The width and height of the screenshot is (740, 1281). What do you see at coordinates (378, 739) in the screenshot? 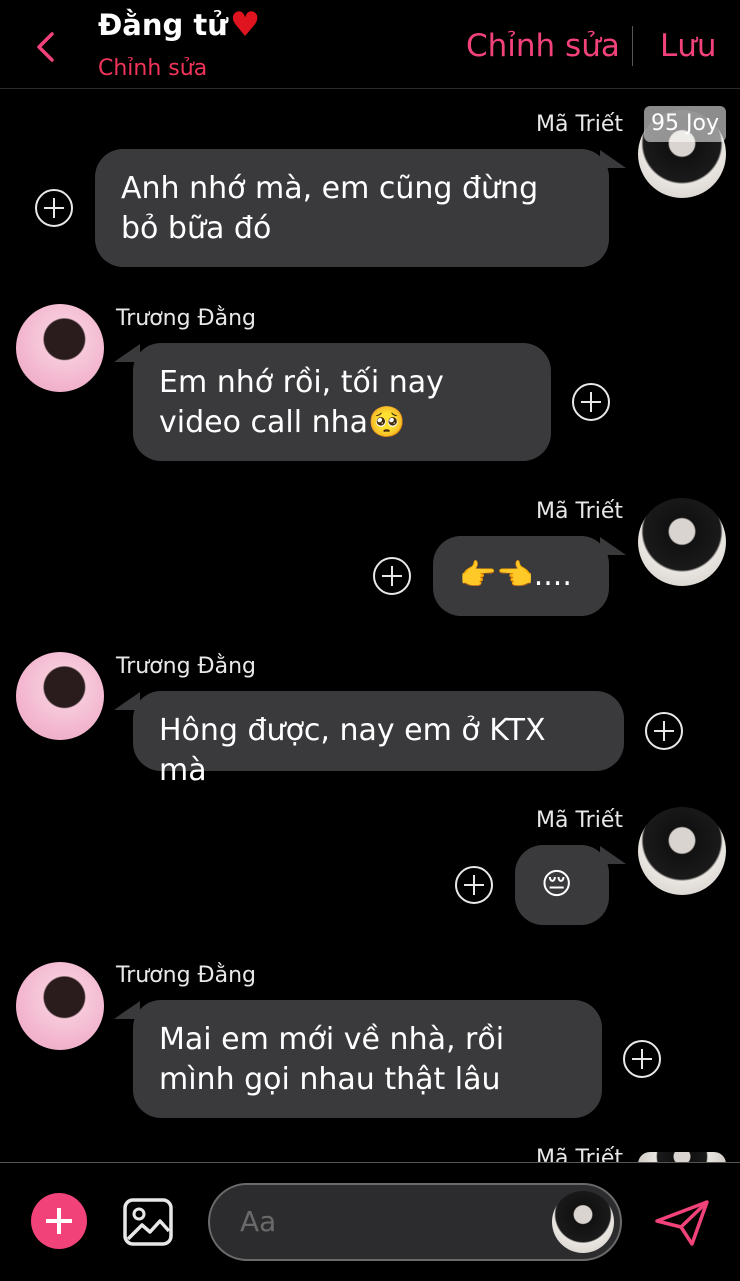
I see `message-bubble: Hông được, nay em ở KTX mà` at bounding box center [378, 739].